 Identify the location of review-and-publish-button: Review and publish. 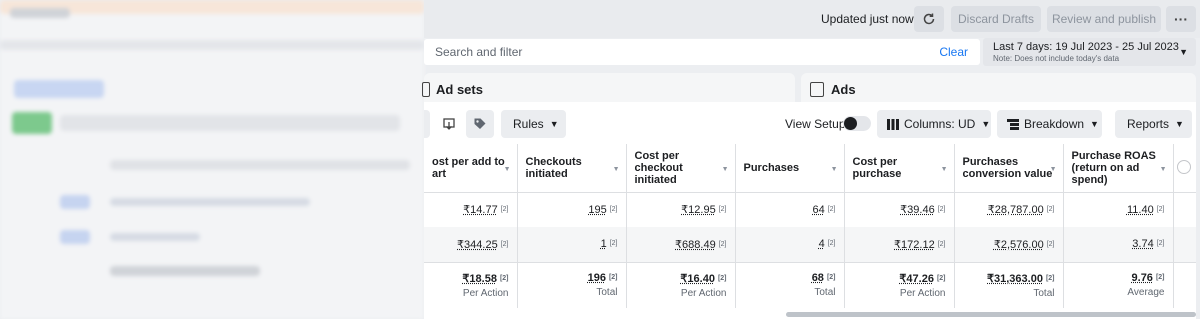
(1104, 19).